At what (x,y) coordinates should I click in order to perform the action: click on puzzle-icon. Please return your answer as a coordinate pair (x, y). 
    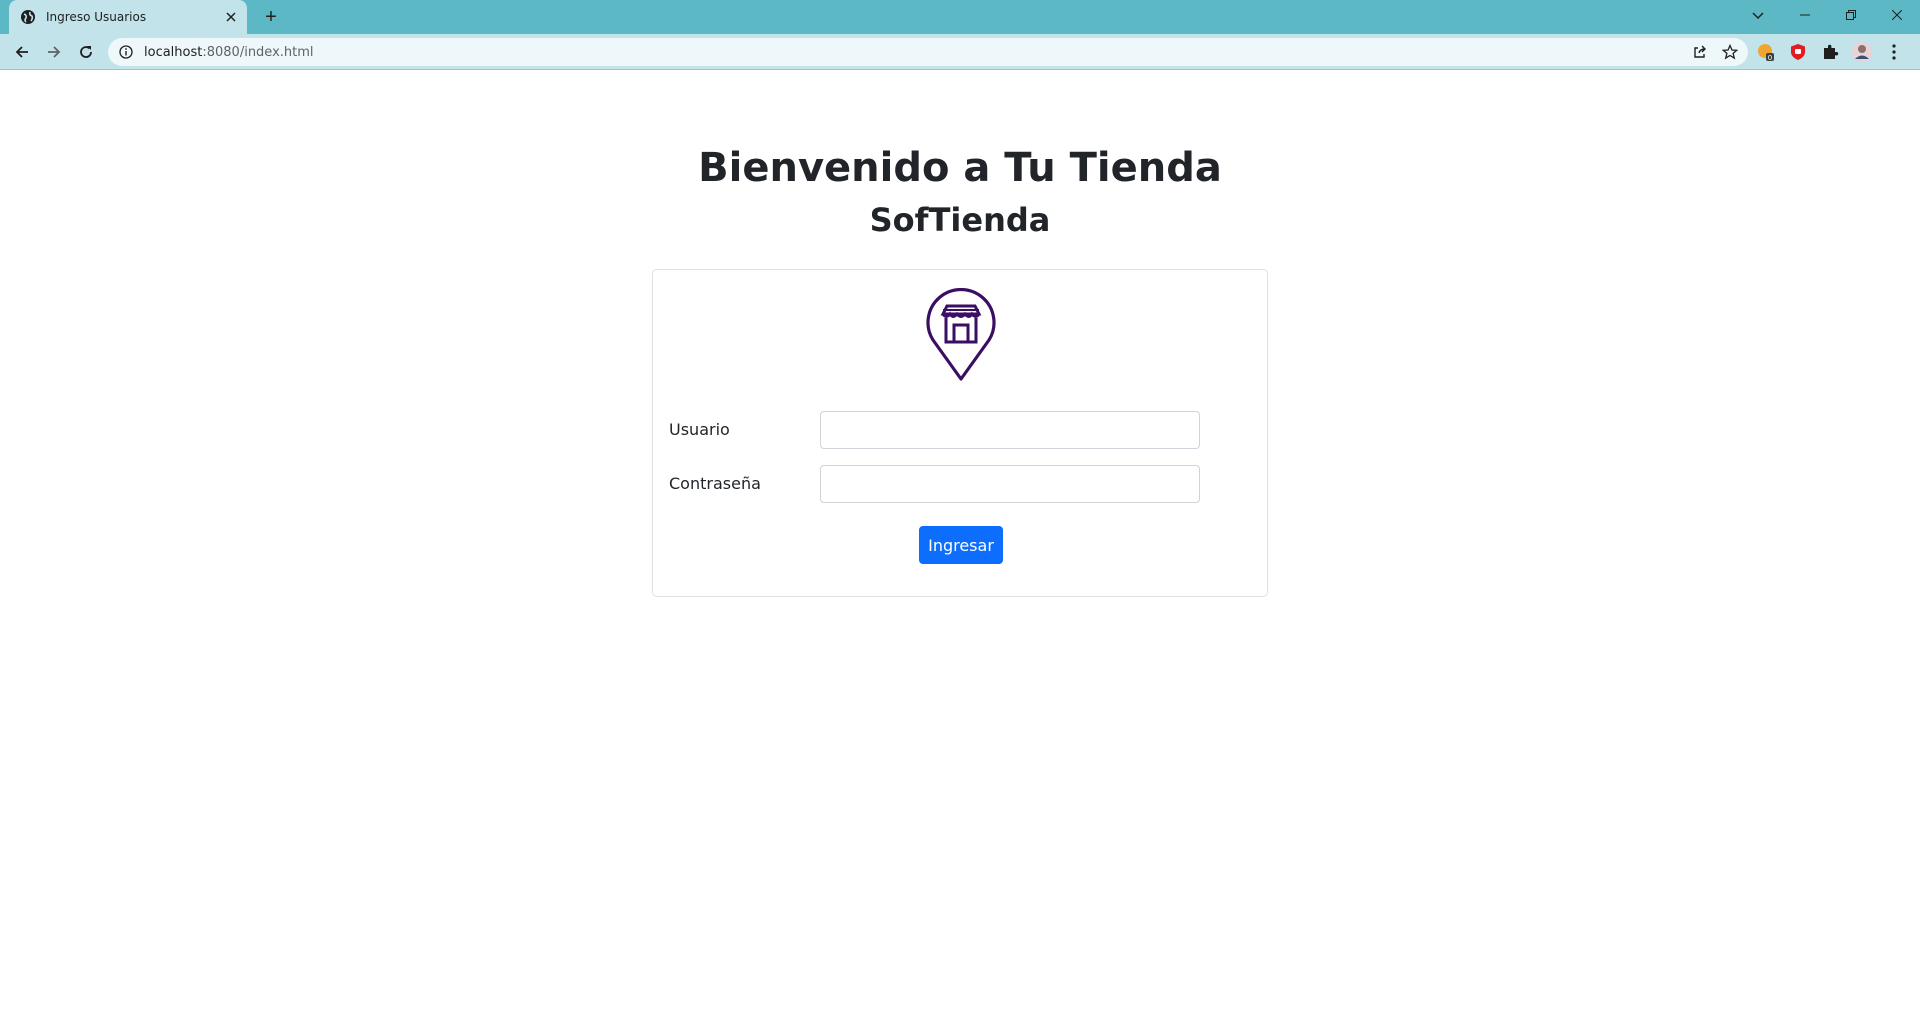
    Looking at the image, I should click on (1830, 52).